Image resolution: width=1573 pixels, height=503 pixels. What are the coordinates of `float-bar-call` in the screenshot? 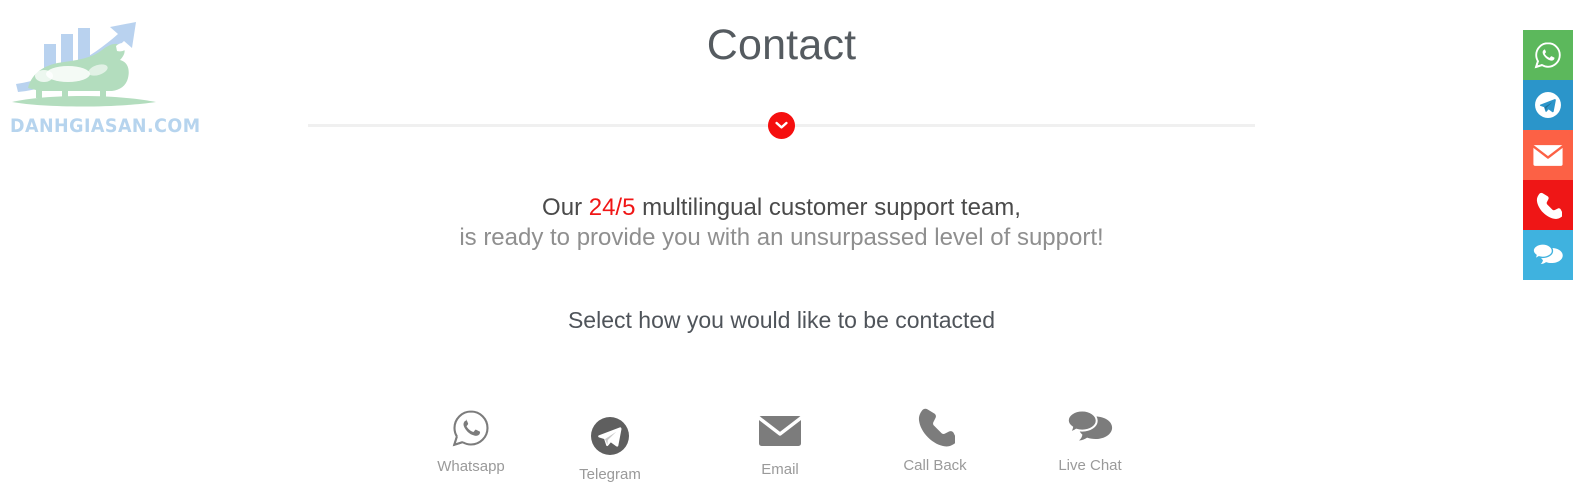 It's located at (1548, 205).